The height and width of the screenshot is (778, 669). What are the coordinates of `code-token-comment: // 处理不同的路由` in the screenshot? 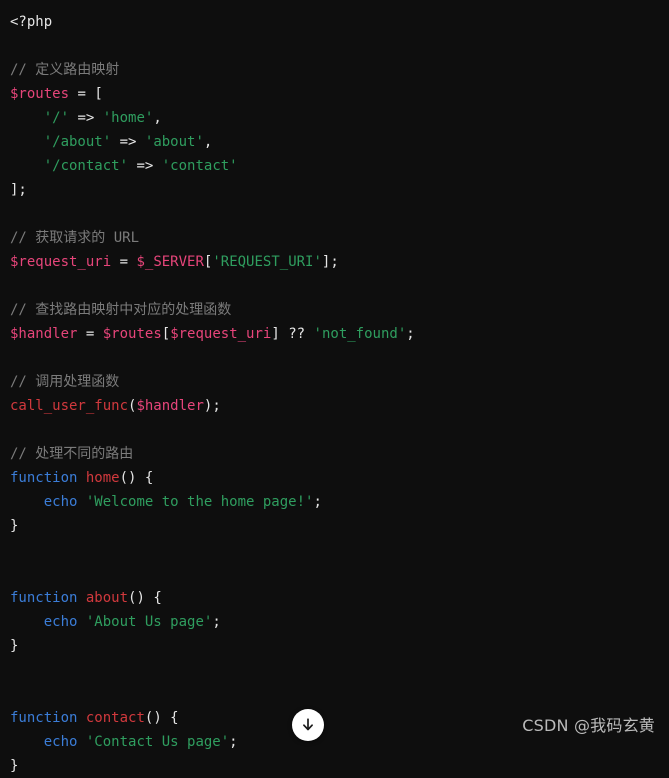 It's located at (72, 454).